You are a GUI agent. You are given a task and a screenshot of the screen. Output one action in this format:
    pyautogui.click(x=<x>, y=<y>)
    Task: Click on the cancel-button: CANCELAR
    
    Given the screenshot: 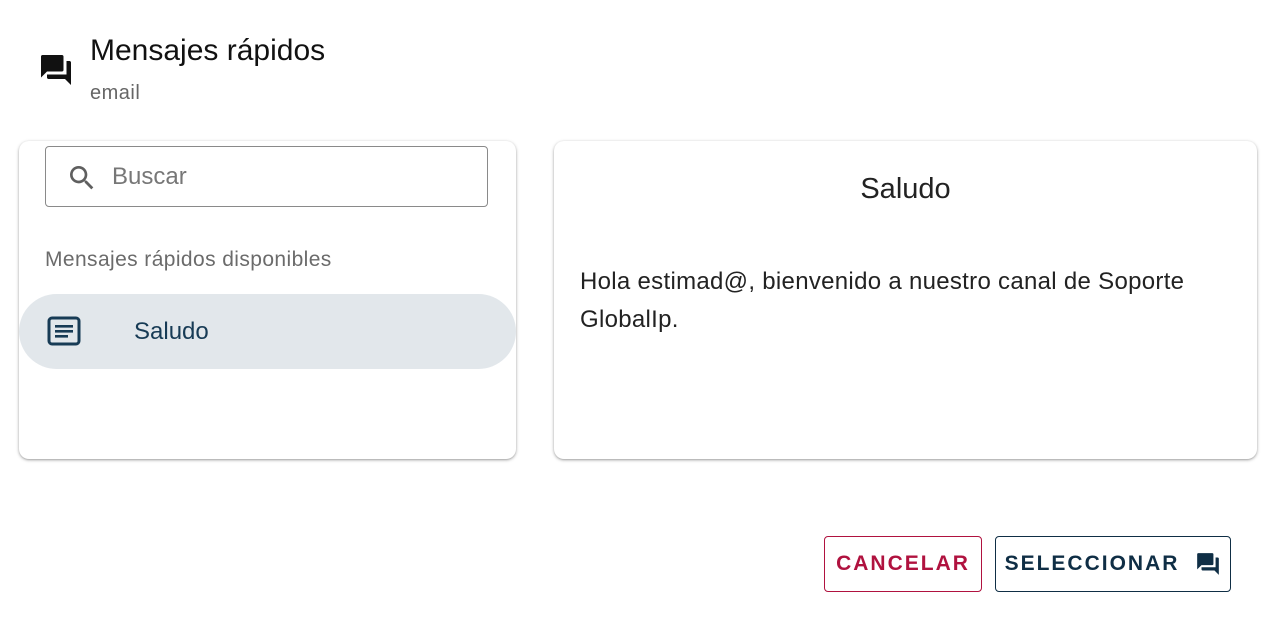 What is the action you would take?
    pyautogui.click(x=903, y=564)
    